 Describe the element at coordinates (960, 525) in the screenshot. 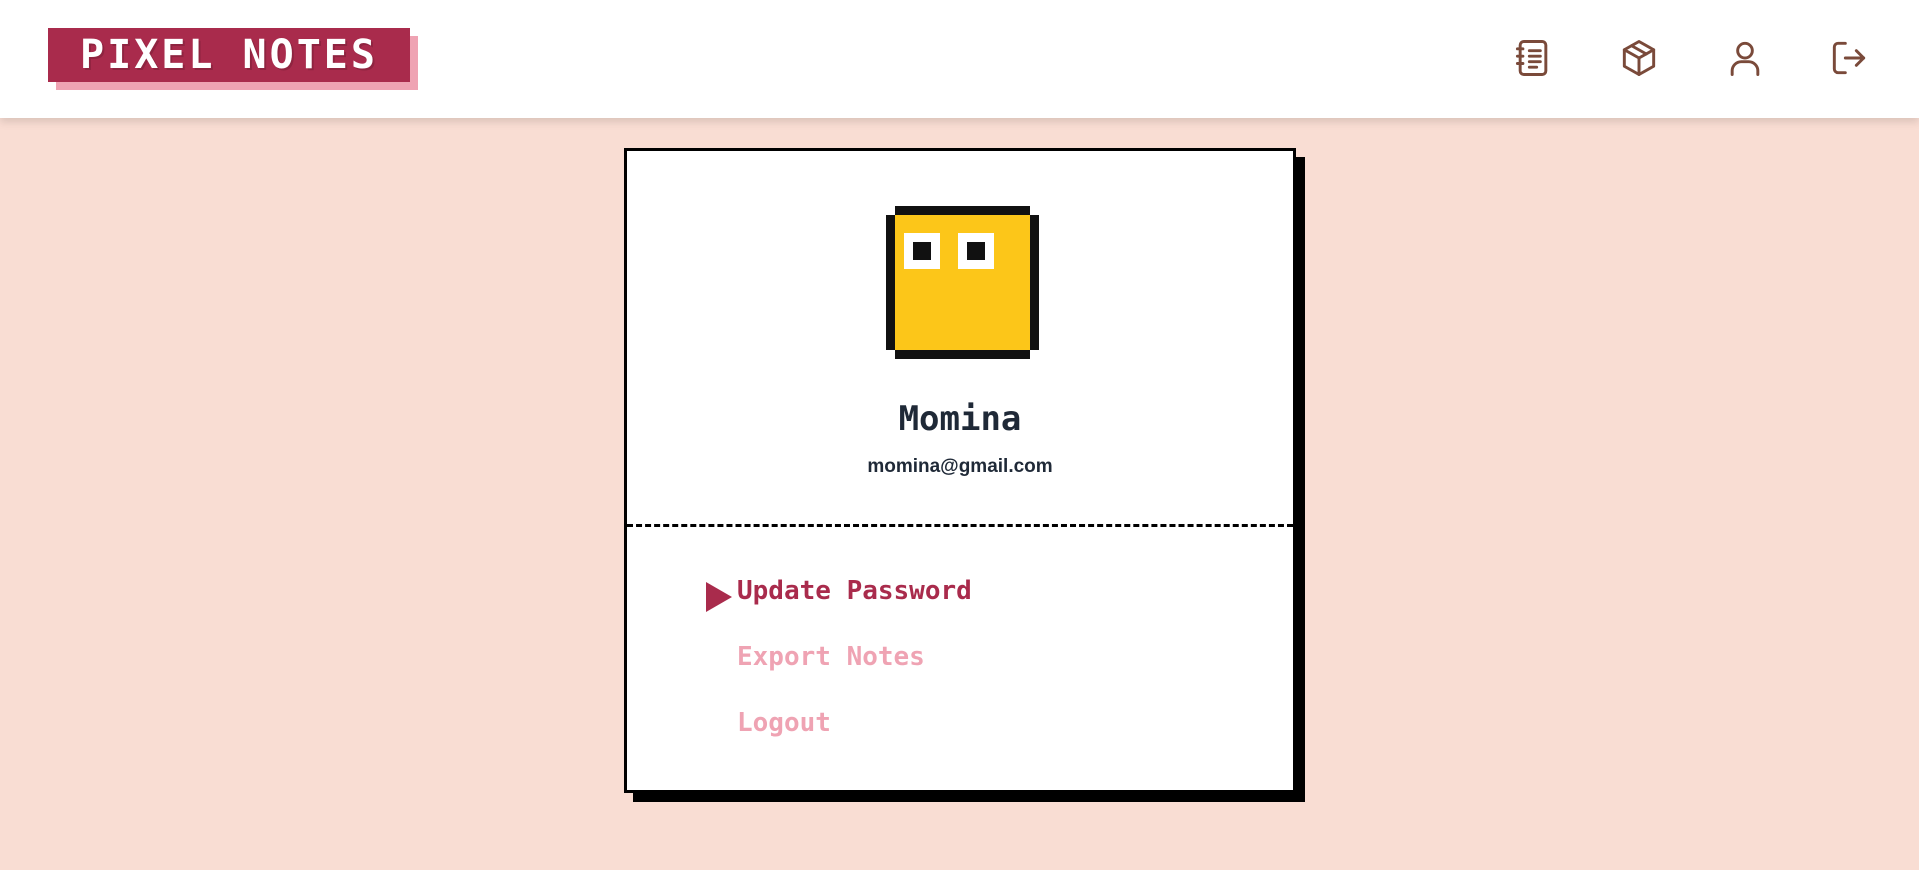

I see `dashed-divider` at that location.